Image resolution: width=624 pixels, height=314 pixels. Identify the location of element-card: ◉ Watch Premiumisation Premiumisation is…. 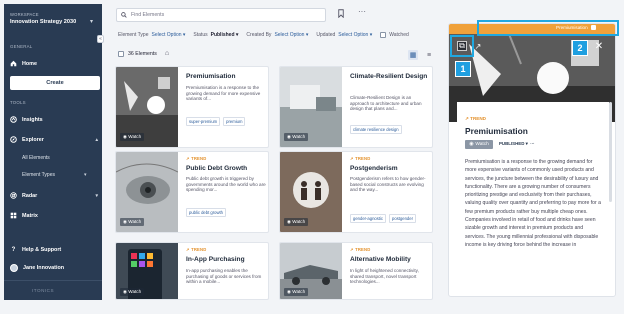
(192, 107).